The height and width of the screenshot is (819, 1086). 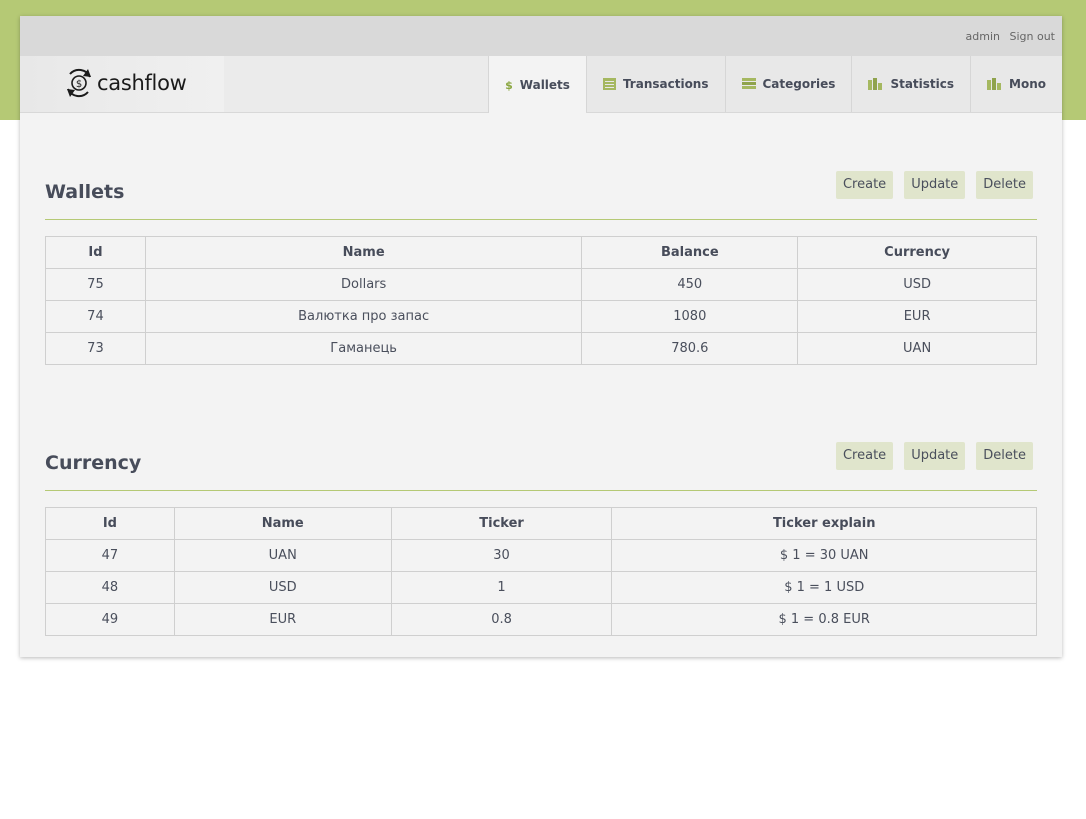 I want to click on top-bar: admin Sign out, so click(x=541, y=36).